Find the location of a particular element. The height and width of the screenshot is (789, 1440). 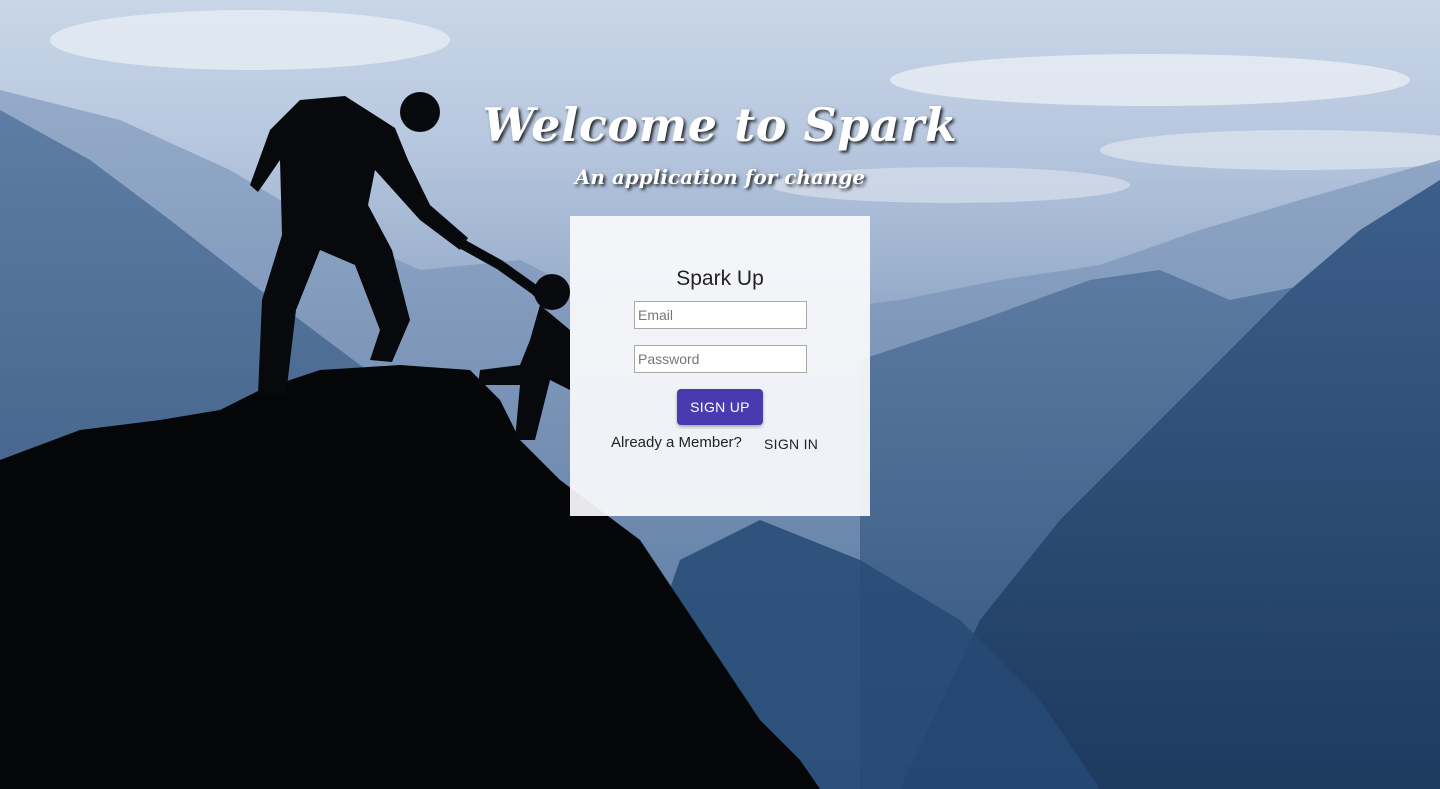

email-field is located at coordinates (720, 315).